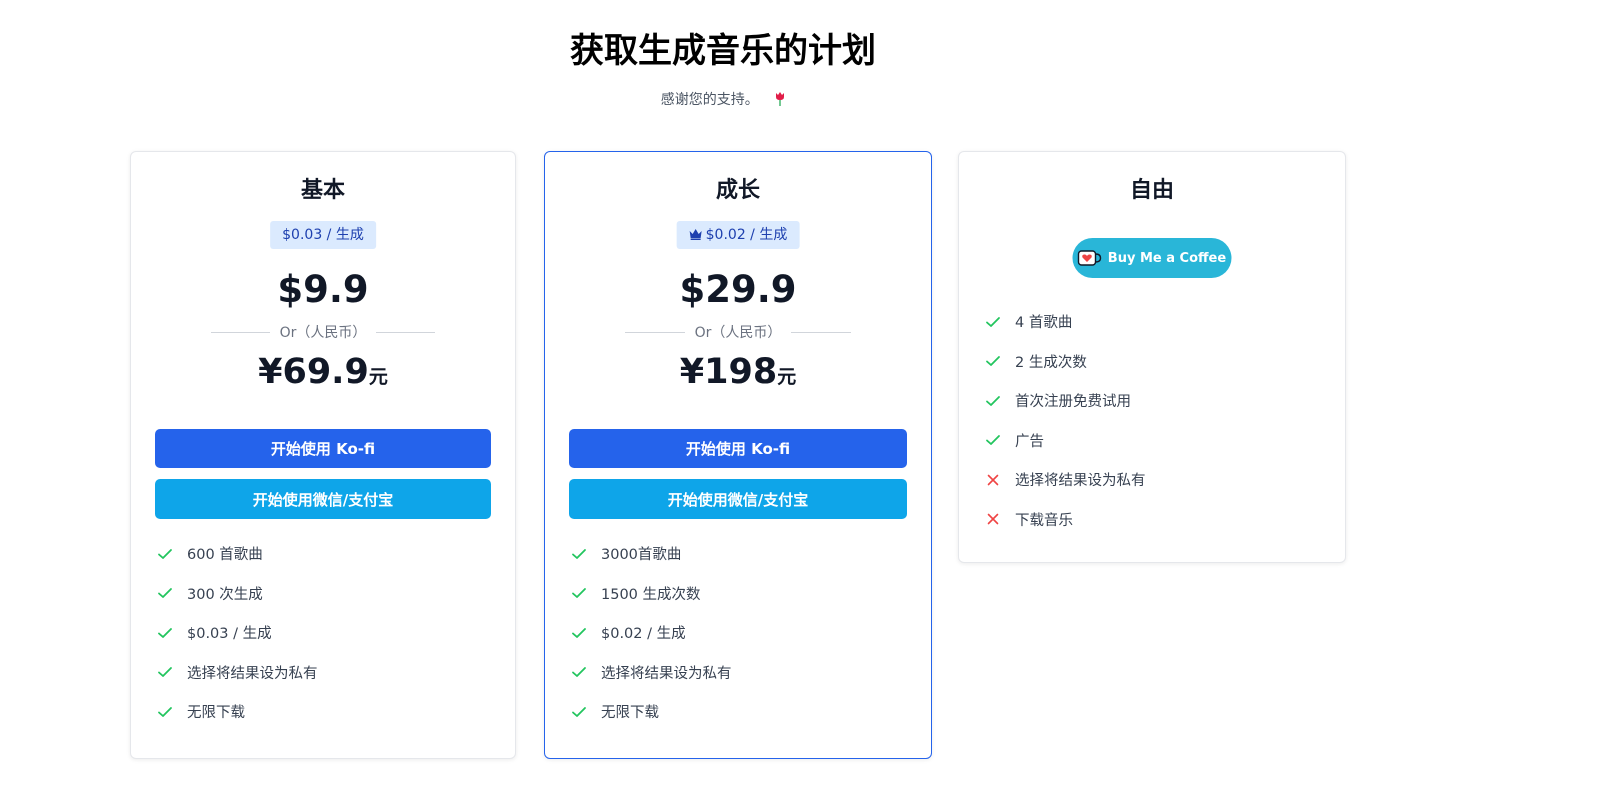 The height and width of the screenshot is (803, 1600). Describe the element at coordinates (641, 555) in the screenshot. I see `feature-text: 3000首歌曲` at that location.